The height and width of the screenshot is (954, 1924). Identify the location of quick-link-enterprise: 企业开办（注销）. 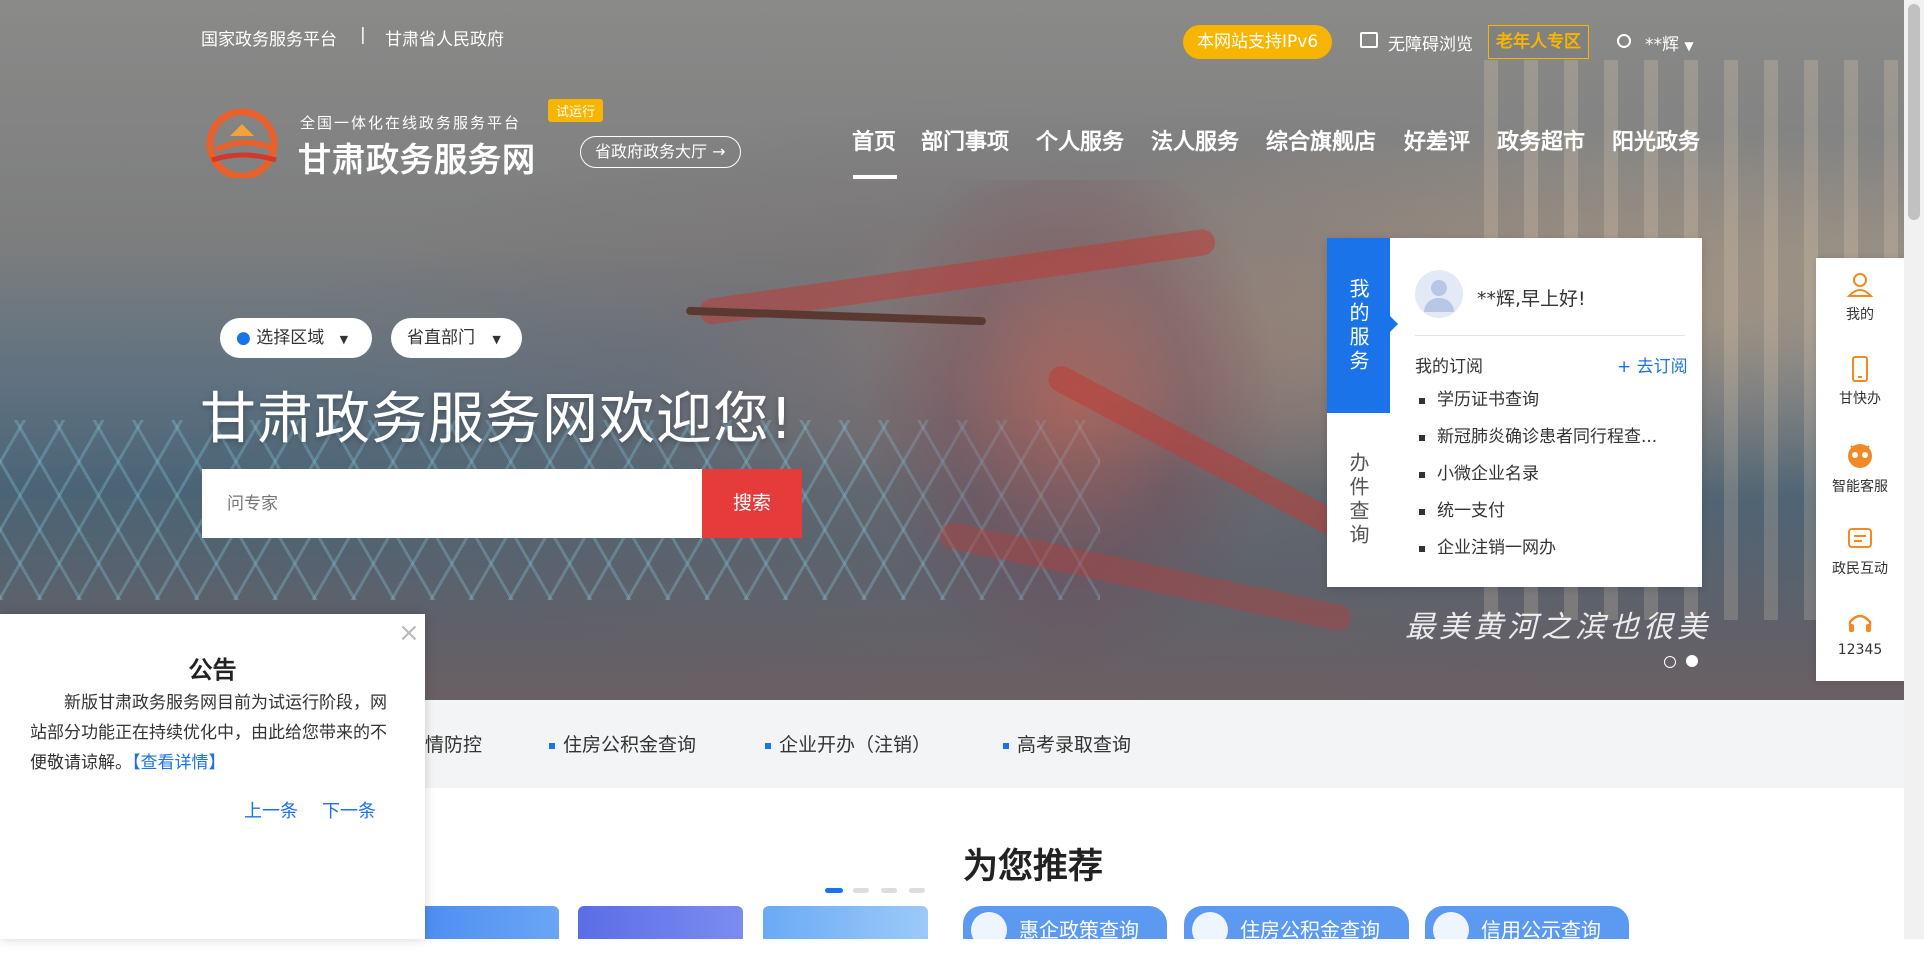
(848, 743).